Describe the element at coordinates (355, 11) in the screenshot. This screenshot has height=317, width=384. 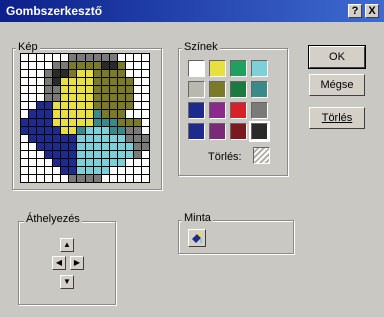
I see `help-button: ?` at that location.